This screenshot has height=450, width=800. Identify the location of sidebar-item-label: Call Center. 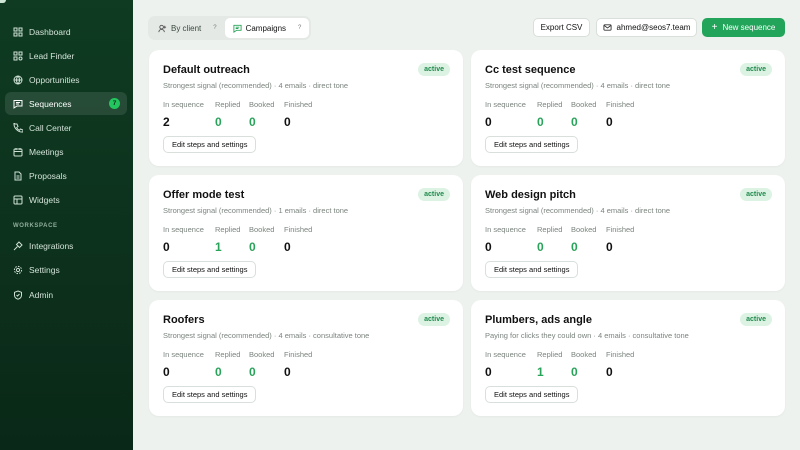
(50, 127).